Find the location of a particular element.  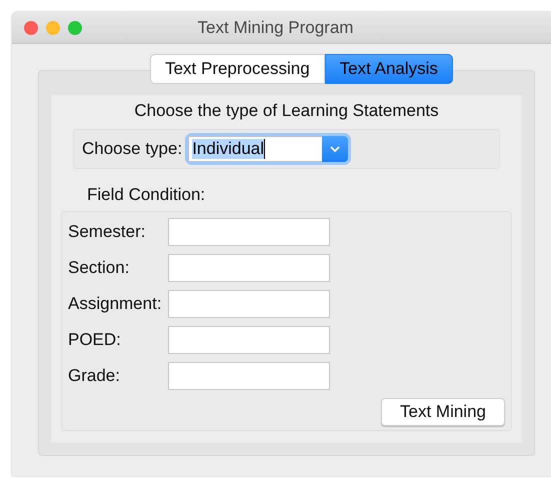

field-label: Choose type: is located at coordinates (132, 149).